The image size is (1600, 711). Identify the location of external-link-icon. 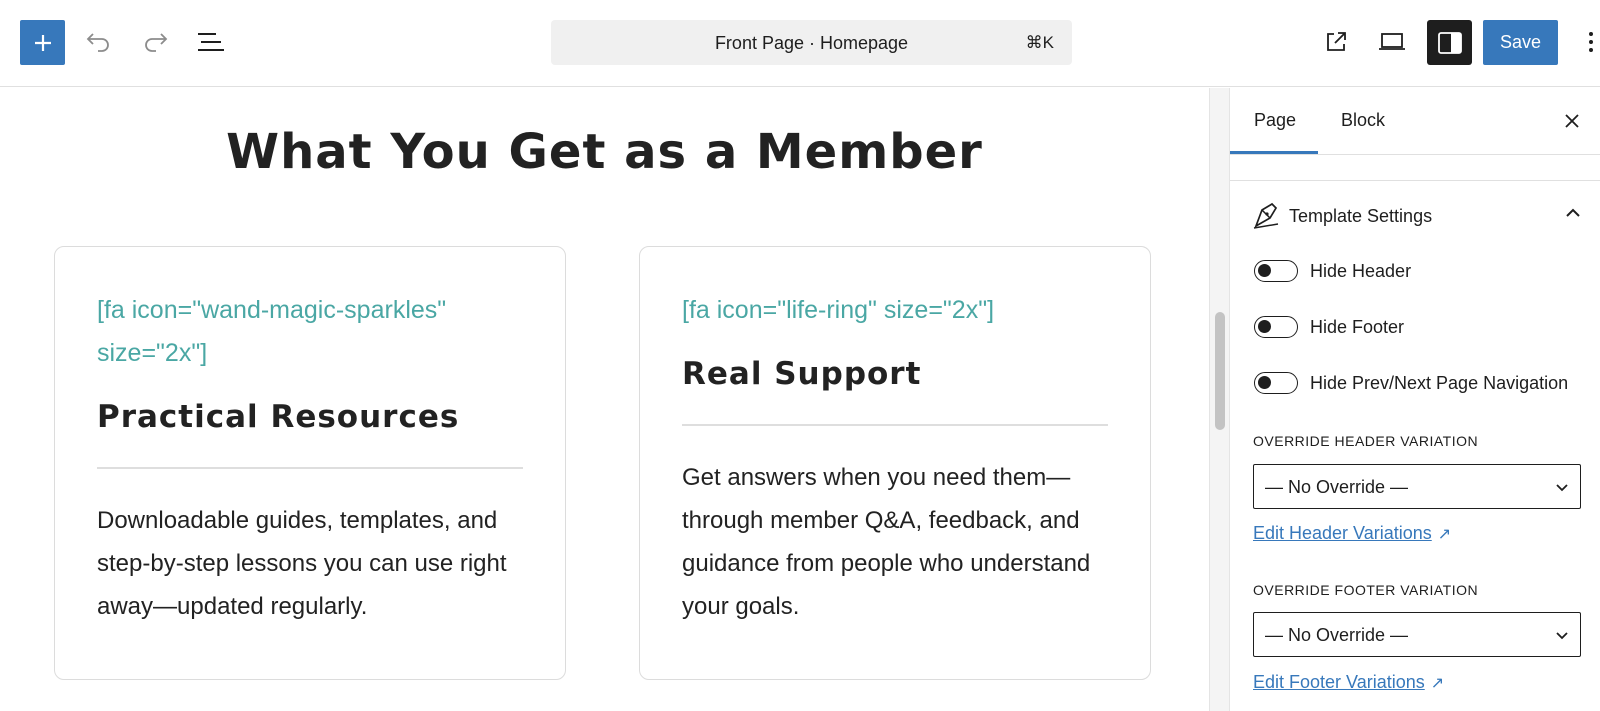
(1336, 41).